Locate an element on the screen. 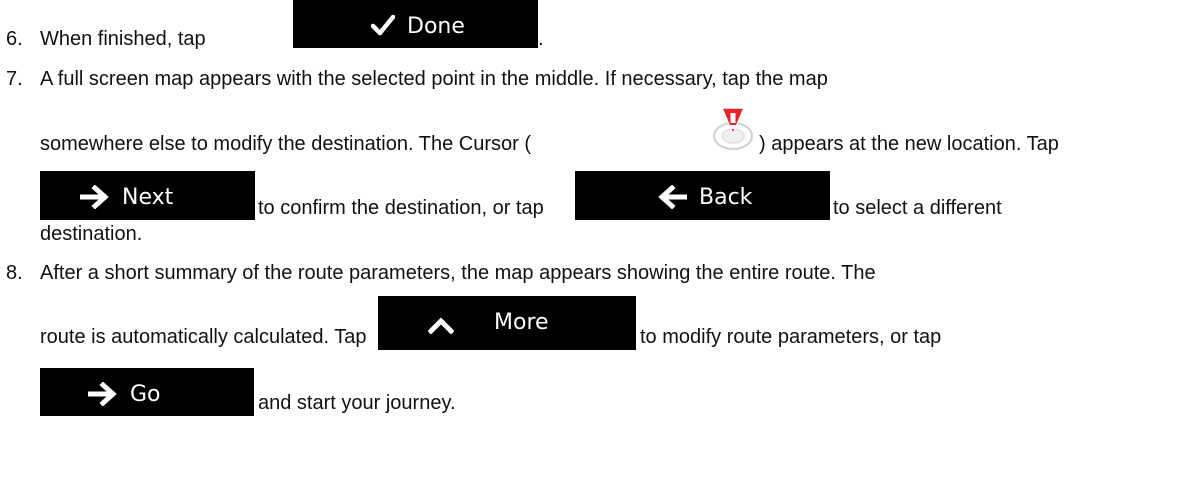 This screenshot has width=1201, height=504. done-button: Done is located at coordinates (415, 24).